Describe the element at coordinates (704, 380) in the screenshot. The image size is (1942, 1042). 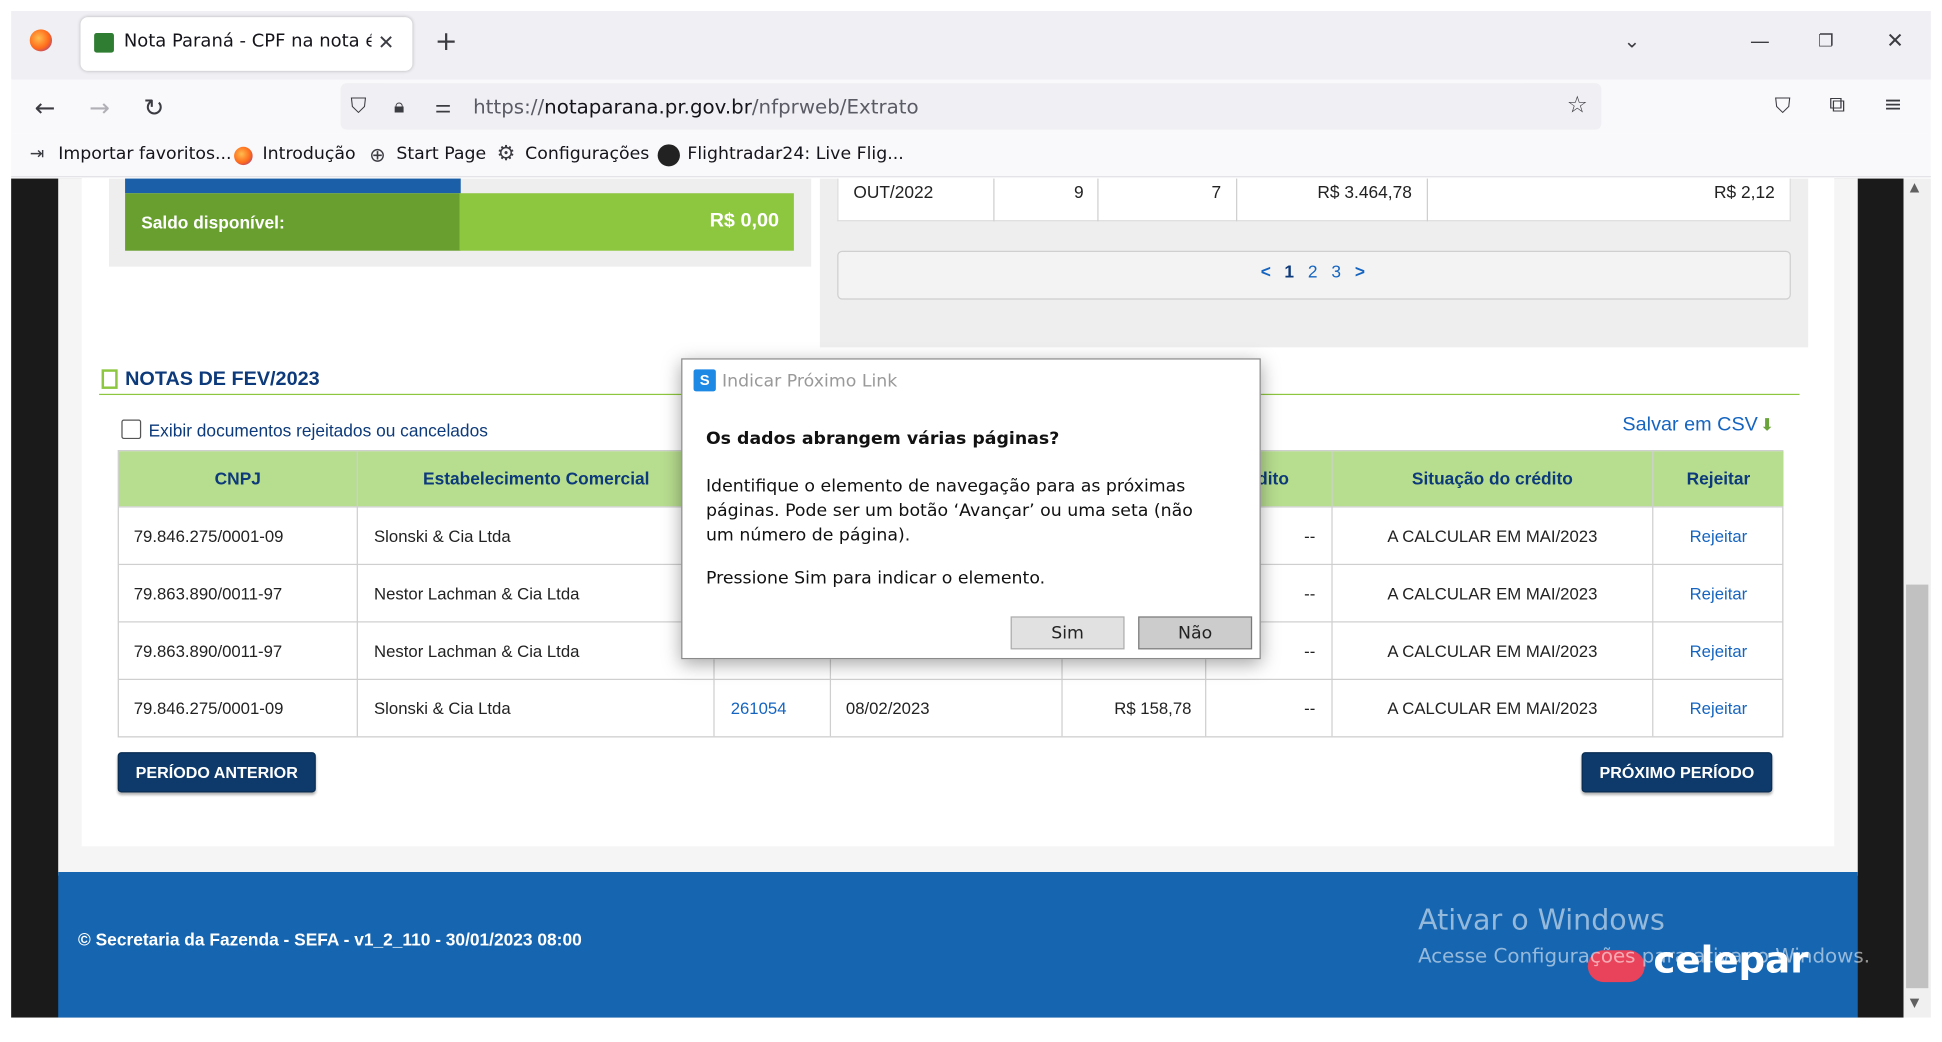
I see `app-icon: S` at that location.